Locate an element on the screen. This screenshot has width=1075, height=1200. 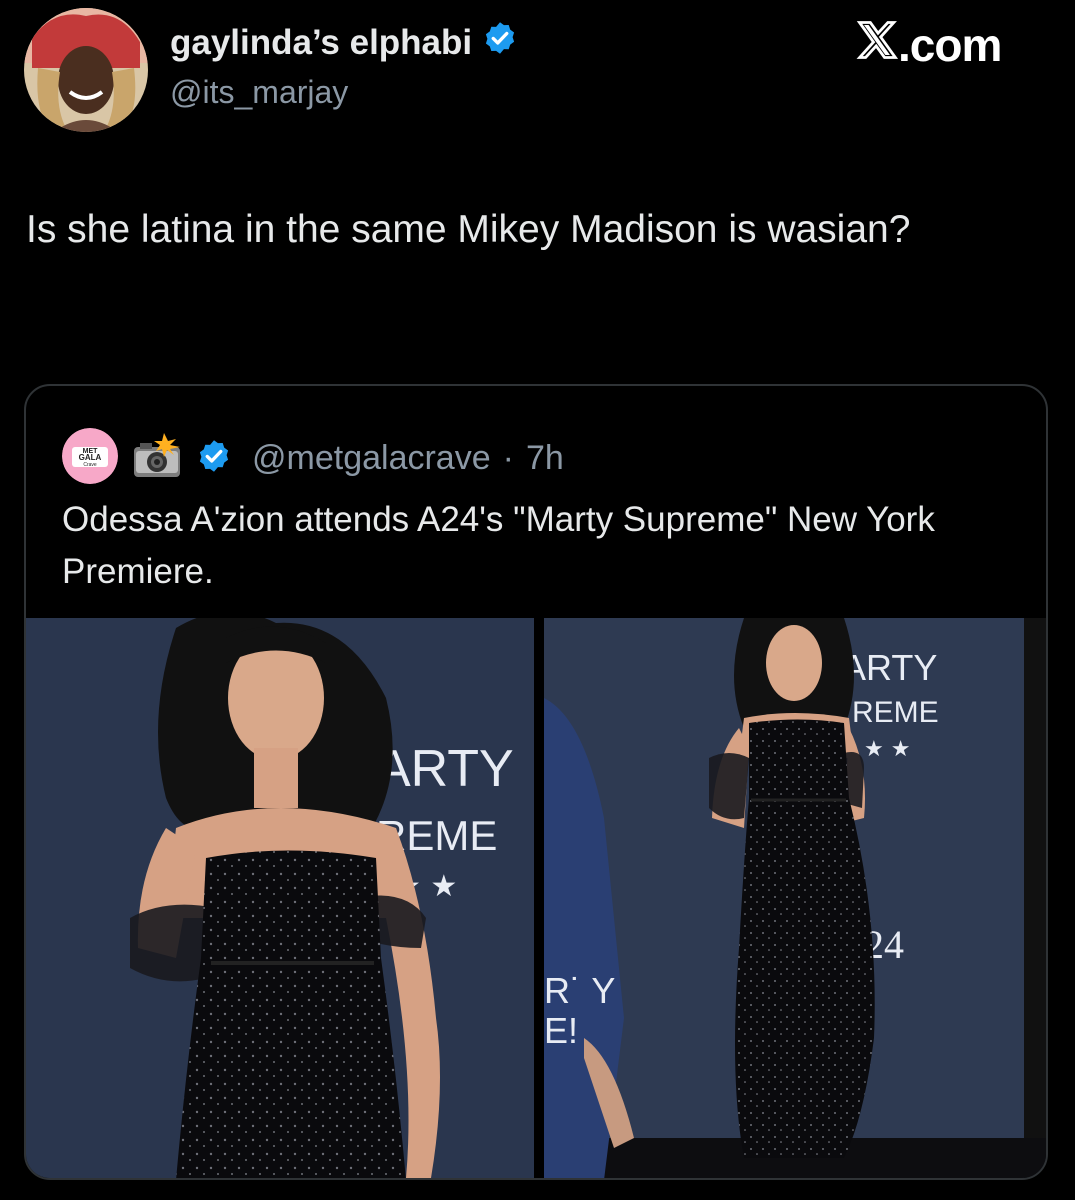
quote-timestamp: 7h is located at coordinates (545, 458).